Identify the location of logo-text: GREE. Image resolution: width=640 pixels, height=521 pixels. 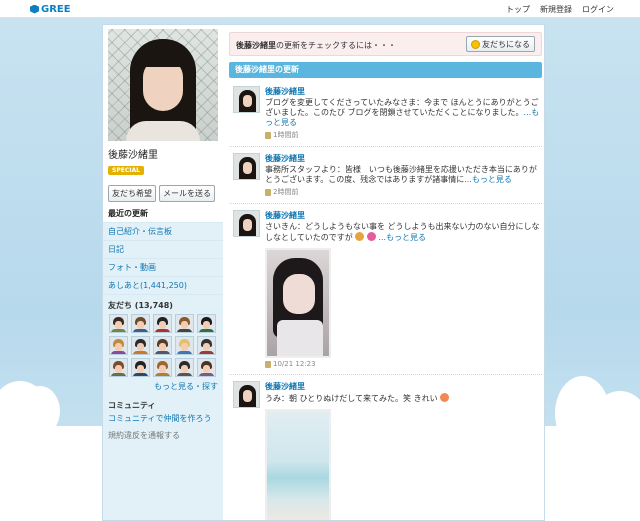
(56, 9).